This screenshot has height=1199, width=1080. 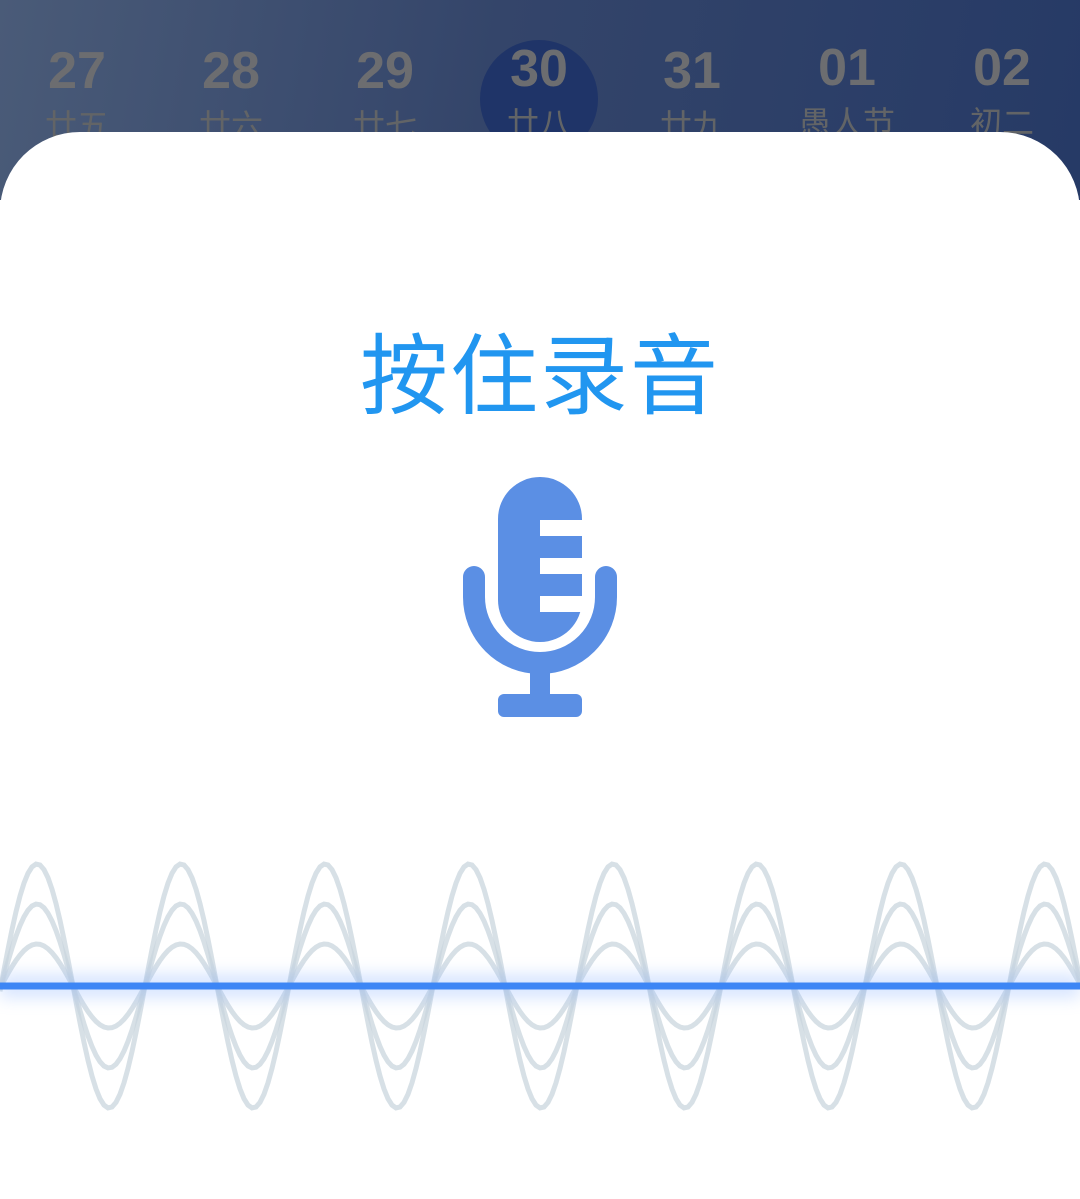 I want to click on date-item: 27 廿五, so click(x=77, y=91).